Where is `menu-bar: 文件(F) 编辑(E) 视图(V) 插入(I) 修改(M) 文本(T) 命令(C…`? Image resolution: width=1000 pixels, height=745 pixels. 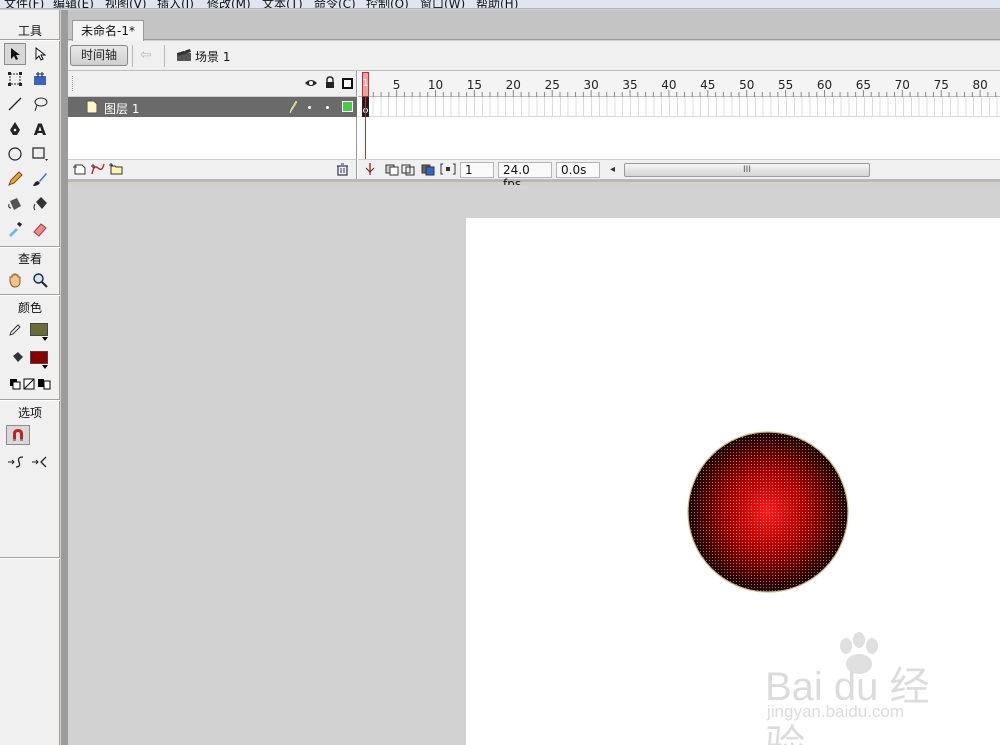
menu-bar: 文件(F) 编辑(E) 视图(V) 插入(I) 修改(M) 文本(T) 命令(C… is located at coordinates (500, 4).